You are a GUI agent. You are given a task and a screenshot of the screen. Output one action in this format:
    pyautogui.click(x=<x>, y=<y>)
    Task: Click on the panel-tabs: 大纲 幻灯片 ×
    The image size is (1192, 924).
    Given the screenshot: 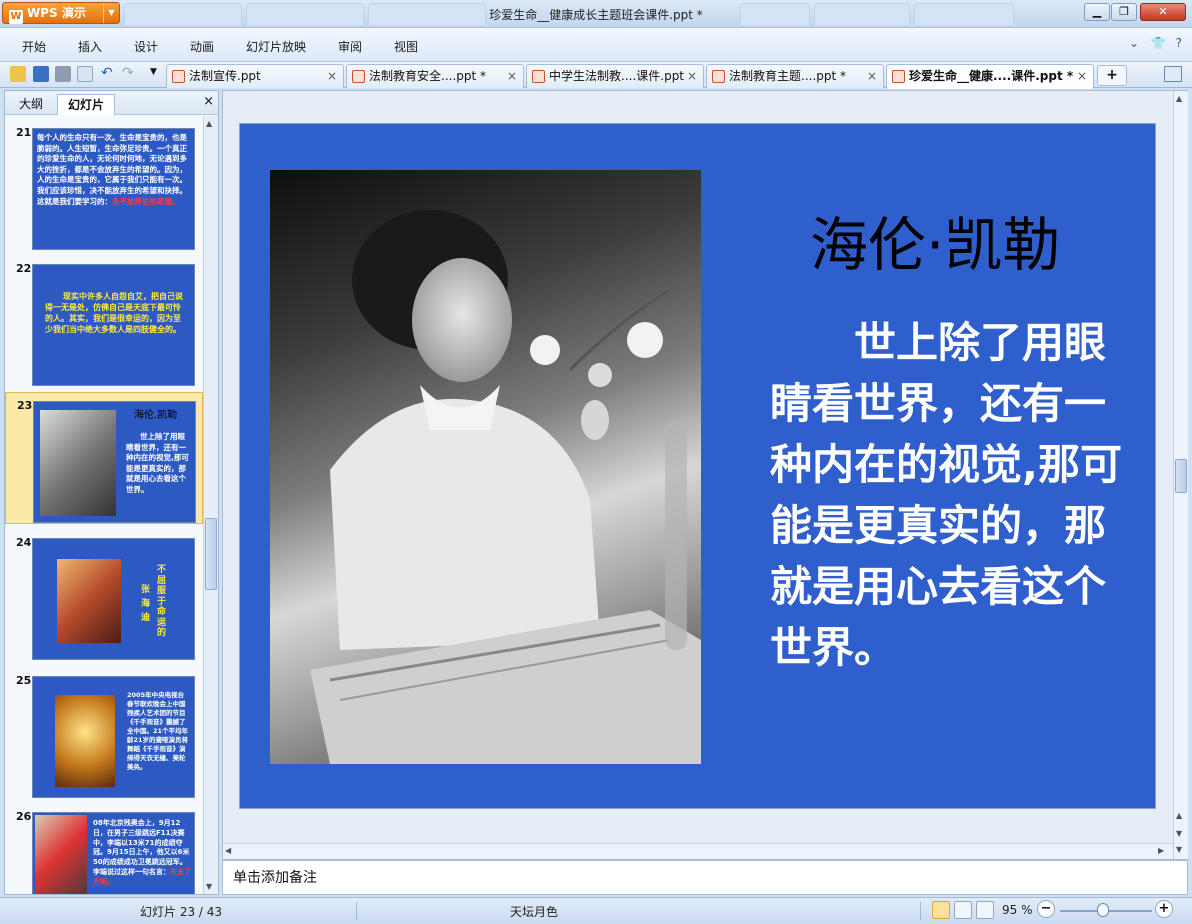 What is the action you would take?
    pyautogui.click(x=111, y=103)
    